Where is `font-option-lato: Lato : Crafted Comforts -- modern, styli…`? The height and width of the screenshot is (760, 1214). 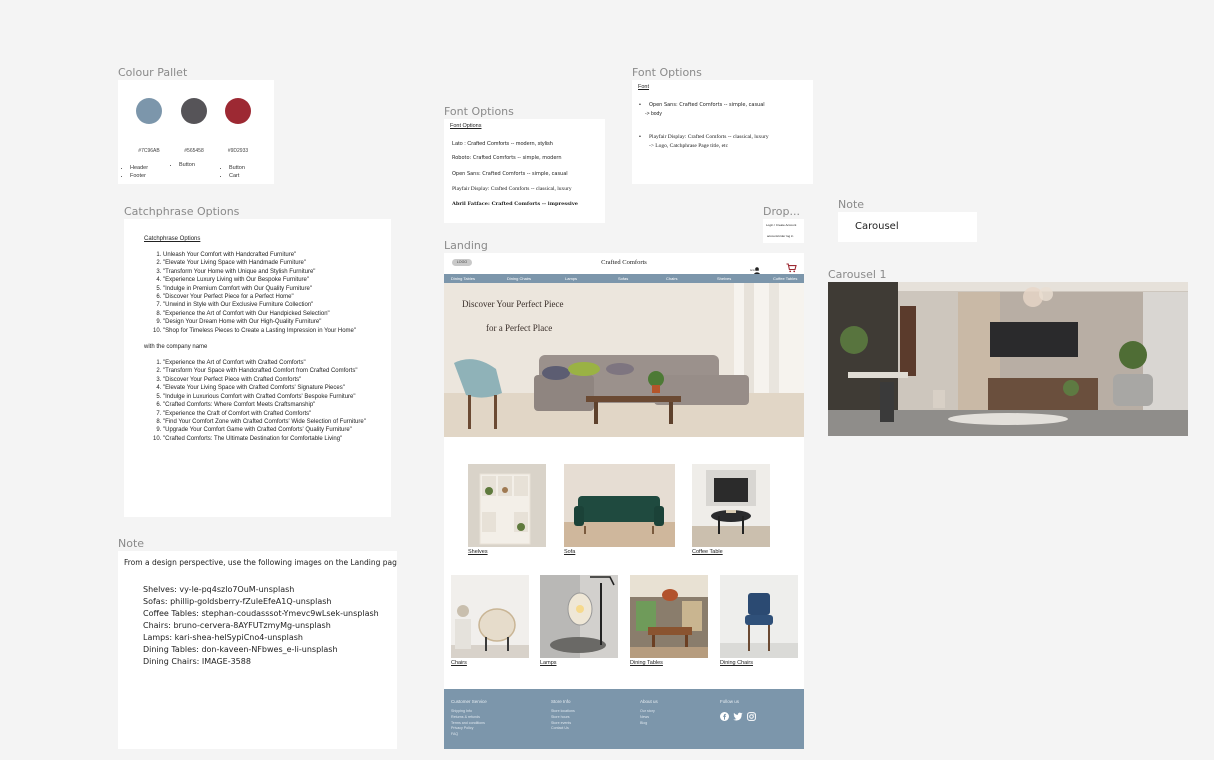 font-option-lato: Lato : Crafted Comforts -- modern, styli… is located at coordinates (502, 144).